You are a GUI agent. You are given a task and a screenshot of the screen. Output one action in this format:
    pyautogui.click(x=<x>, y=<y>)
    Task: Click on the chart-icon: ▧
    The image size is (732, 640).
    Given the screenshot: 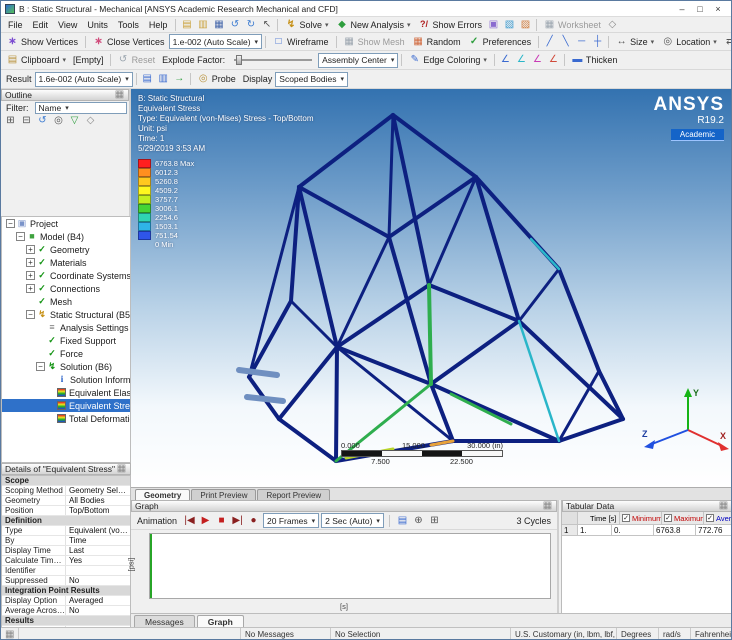 What is the action you would take?
    pyautogui.click(x=509, y=25)
    